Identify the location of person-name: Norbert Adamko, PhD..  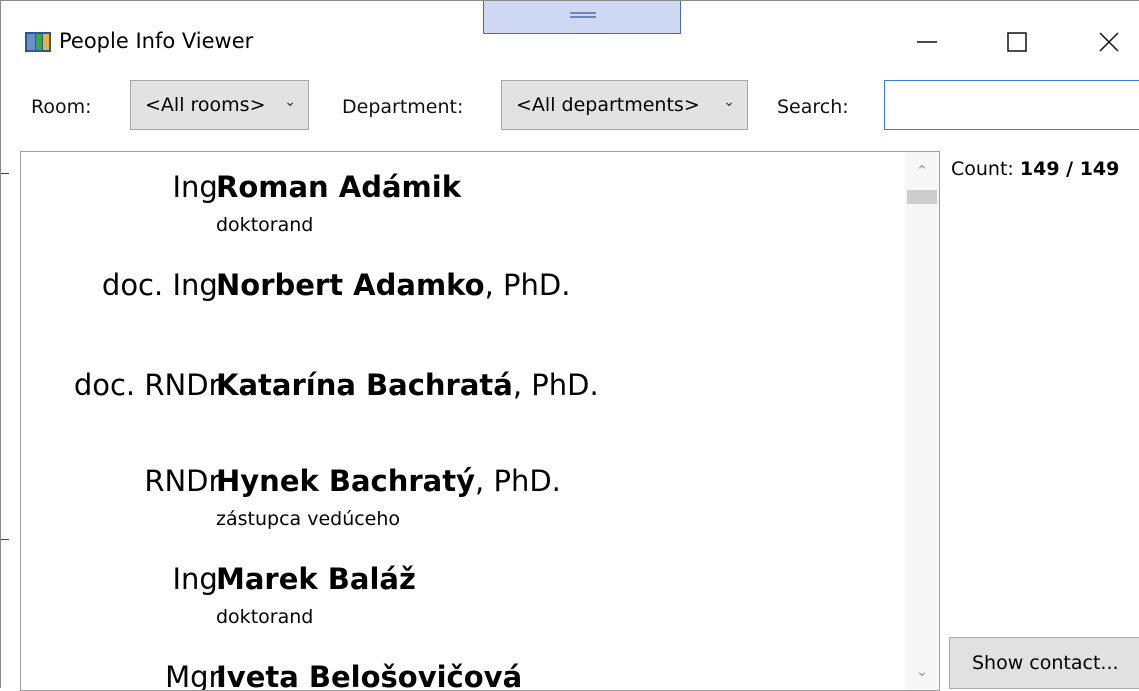
(393, 285).